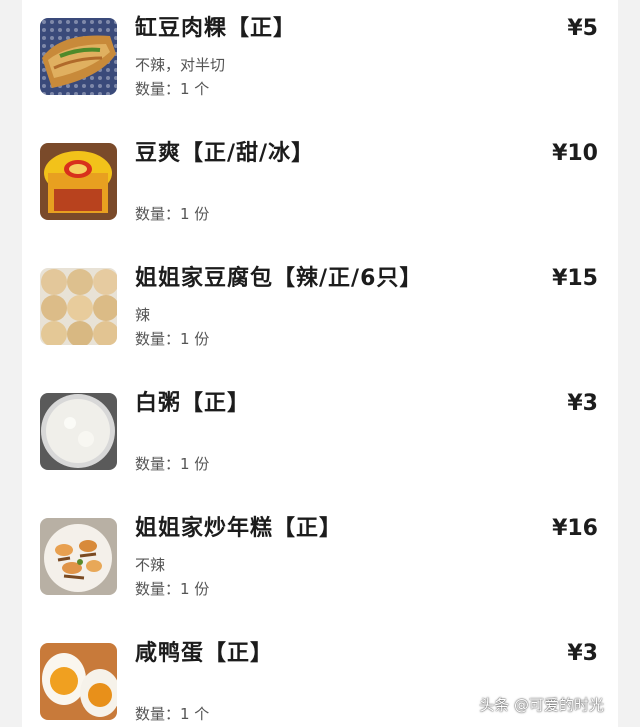  Describe the element at coordinates (78, 56) in the screenshot. I see `fried-pancake-image` at that location.